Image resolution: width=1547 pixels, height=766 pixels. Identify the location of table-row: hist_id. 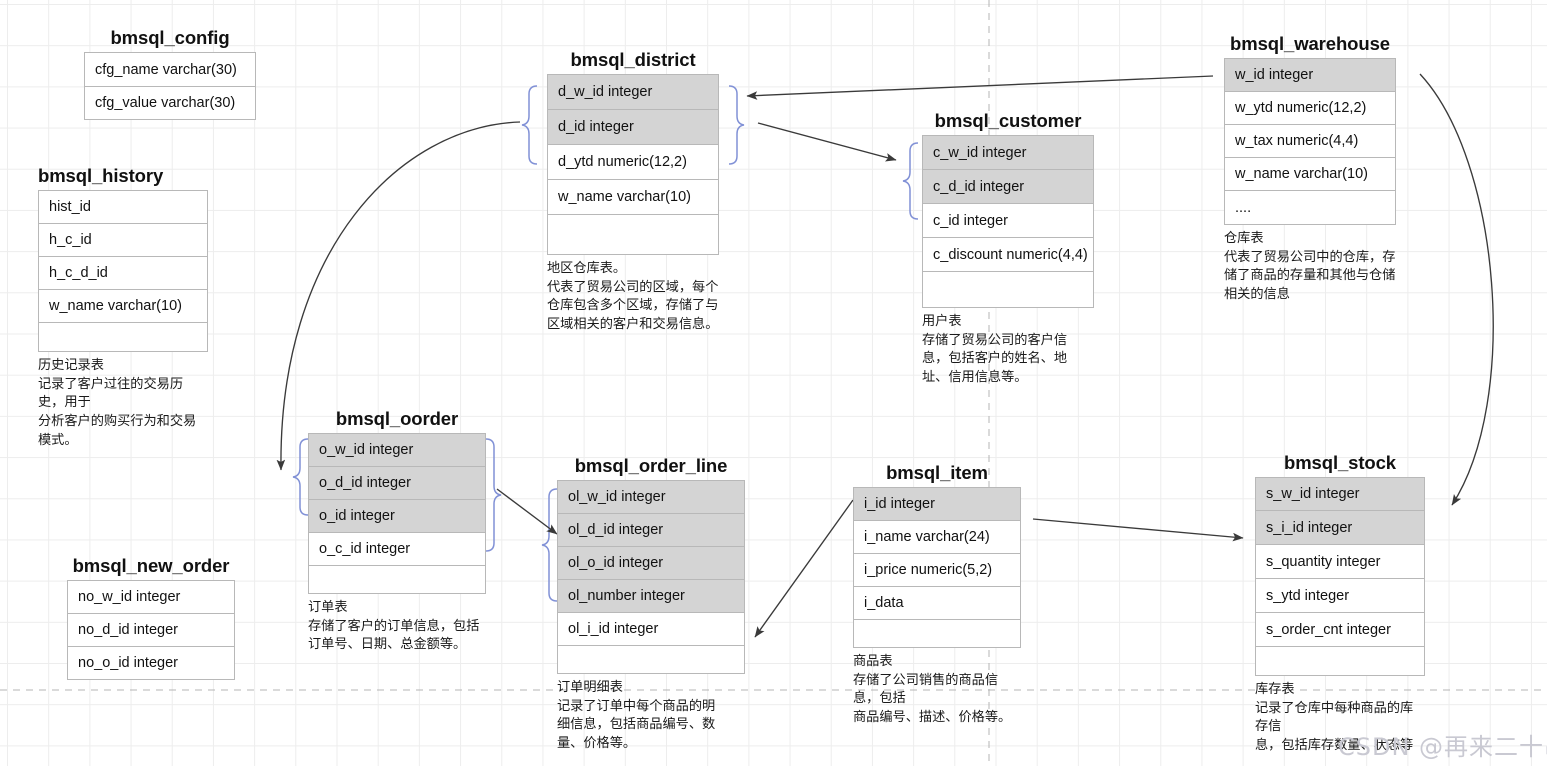
(123, 207).